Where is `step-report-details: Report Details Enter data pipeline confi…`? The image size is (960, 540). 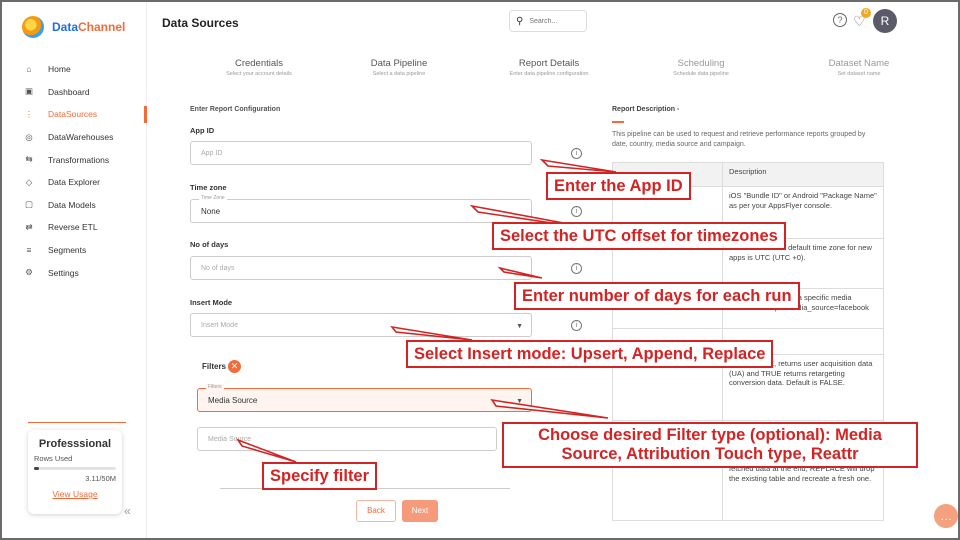 step-report-details: Report Details Enter data pipeline confi… is located at coordinates (549, 67).